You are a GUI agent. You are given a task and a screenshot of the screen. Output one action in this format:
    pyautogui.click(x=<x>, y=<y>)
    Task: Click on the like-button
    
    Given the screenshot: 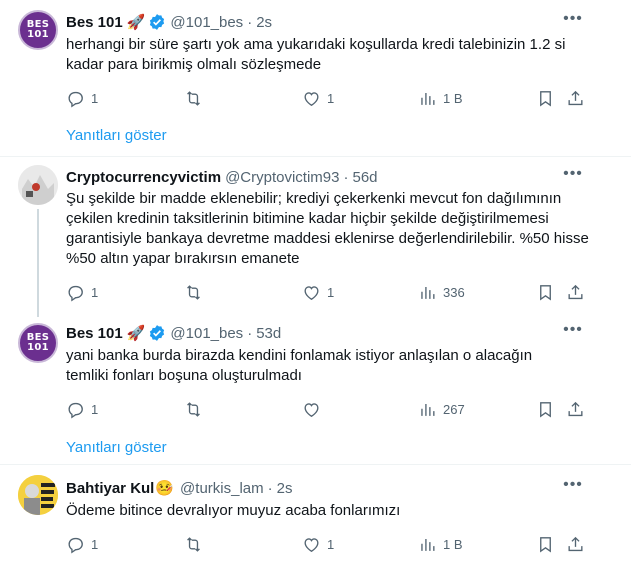 What is the action you would take?
    pyautogui.click(x=311, y=409)
    